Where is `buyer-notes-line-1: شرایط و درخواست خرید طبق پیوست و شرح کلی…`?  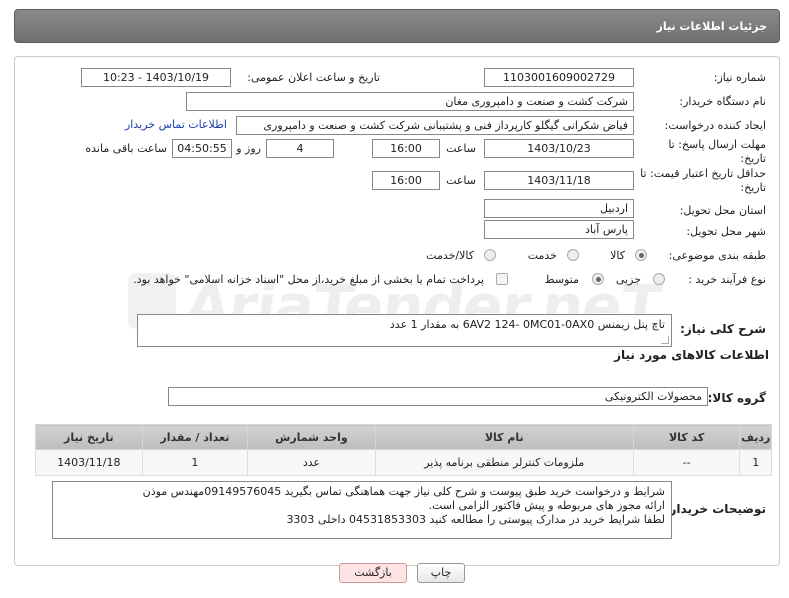 buyer-notes-line-1: شرایط و درخواست خرید طبق پیوست و شرح کلی… is located at coordinates (403, 491).